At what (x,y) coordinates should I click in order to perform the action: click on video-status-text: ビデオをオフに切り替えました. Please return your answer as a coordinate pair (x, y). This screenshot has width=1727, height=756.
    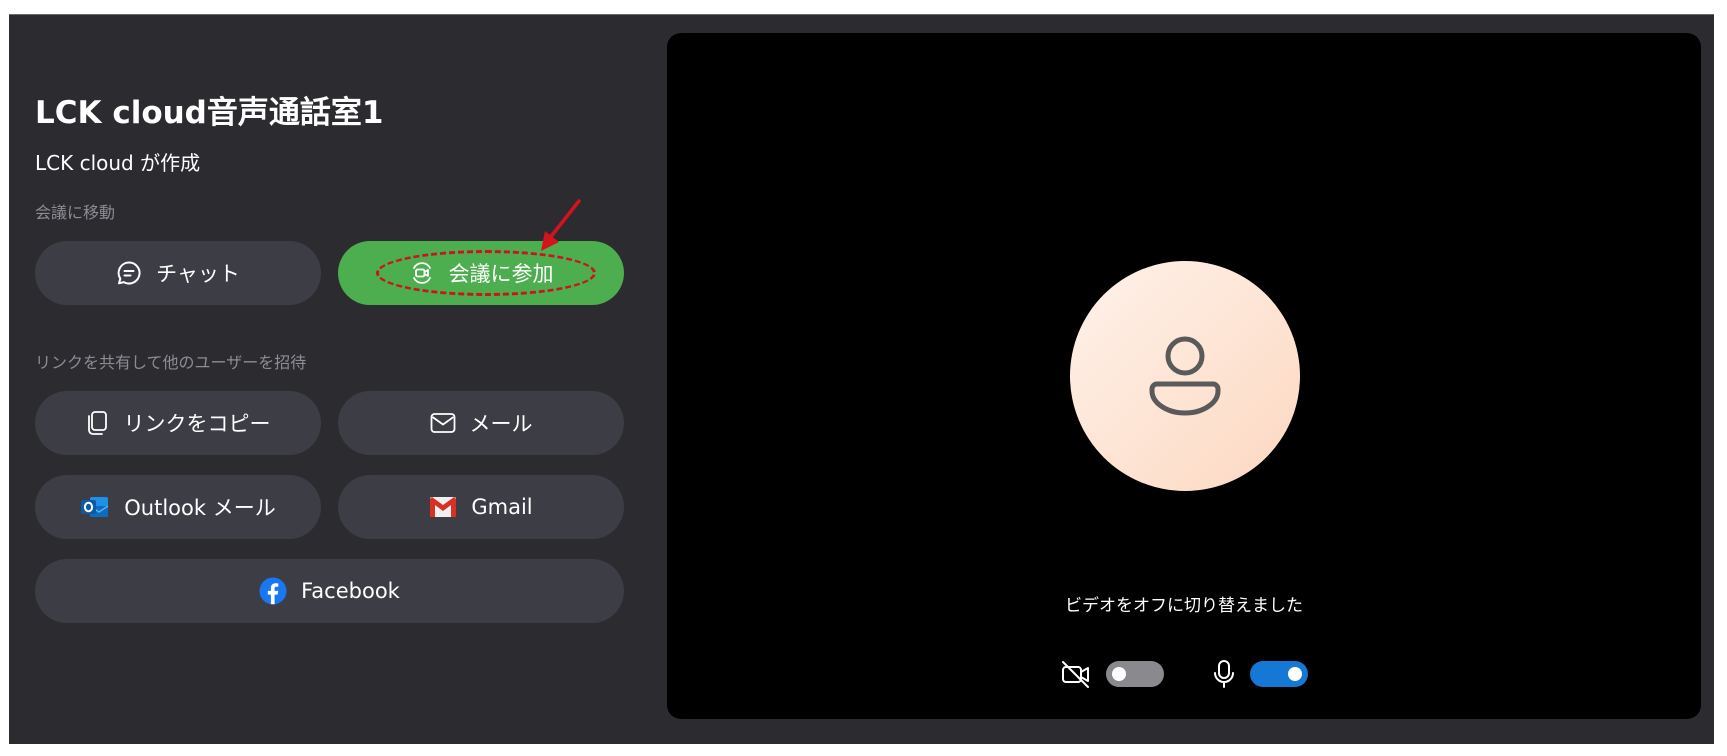
    Looking at the image, I should click on (1184, 606).